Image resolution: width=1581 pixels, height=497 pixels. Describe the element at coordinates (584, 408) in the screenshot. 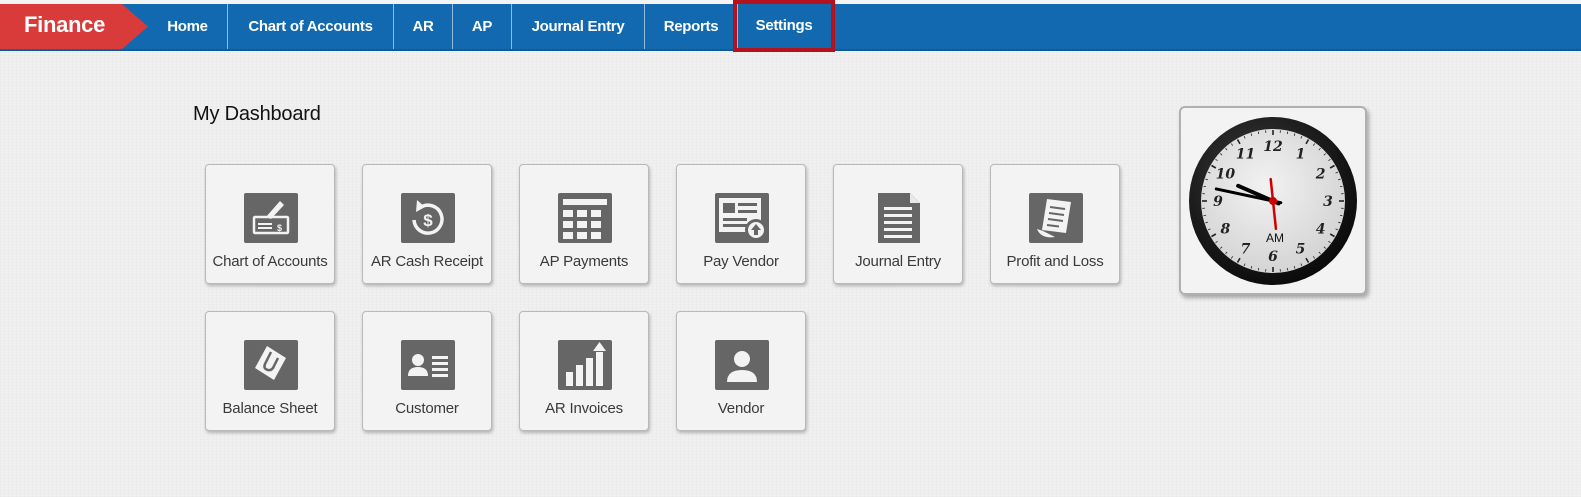

I see `tile-label: AR Invoices` at that location.